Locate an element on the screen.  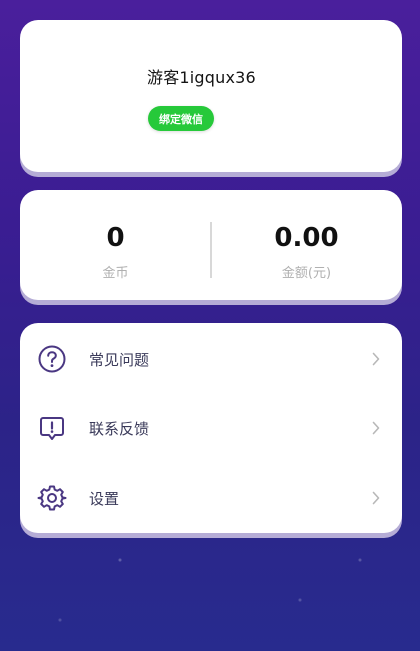
amount-label: 金额(元) is located at coordinates (306, 273).